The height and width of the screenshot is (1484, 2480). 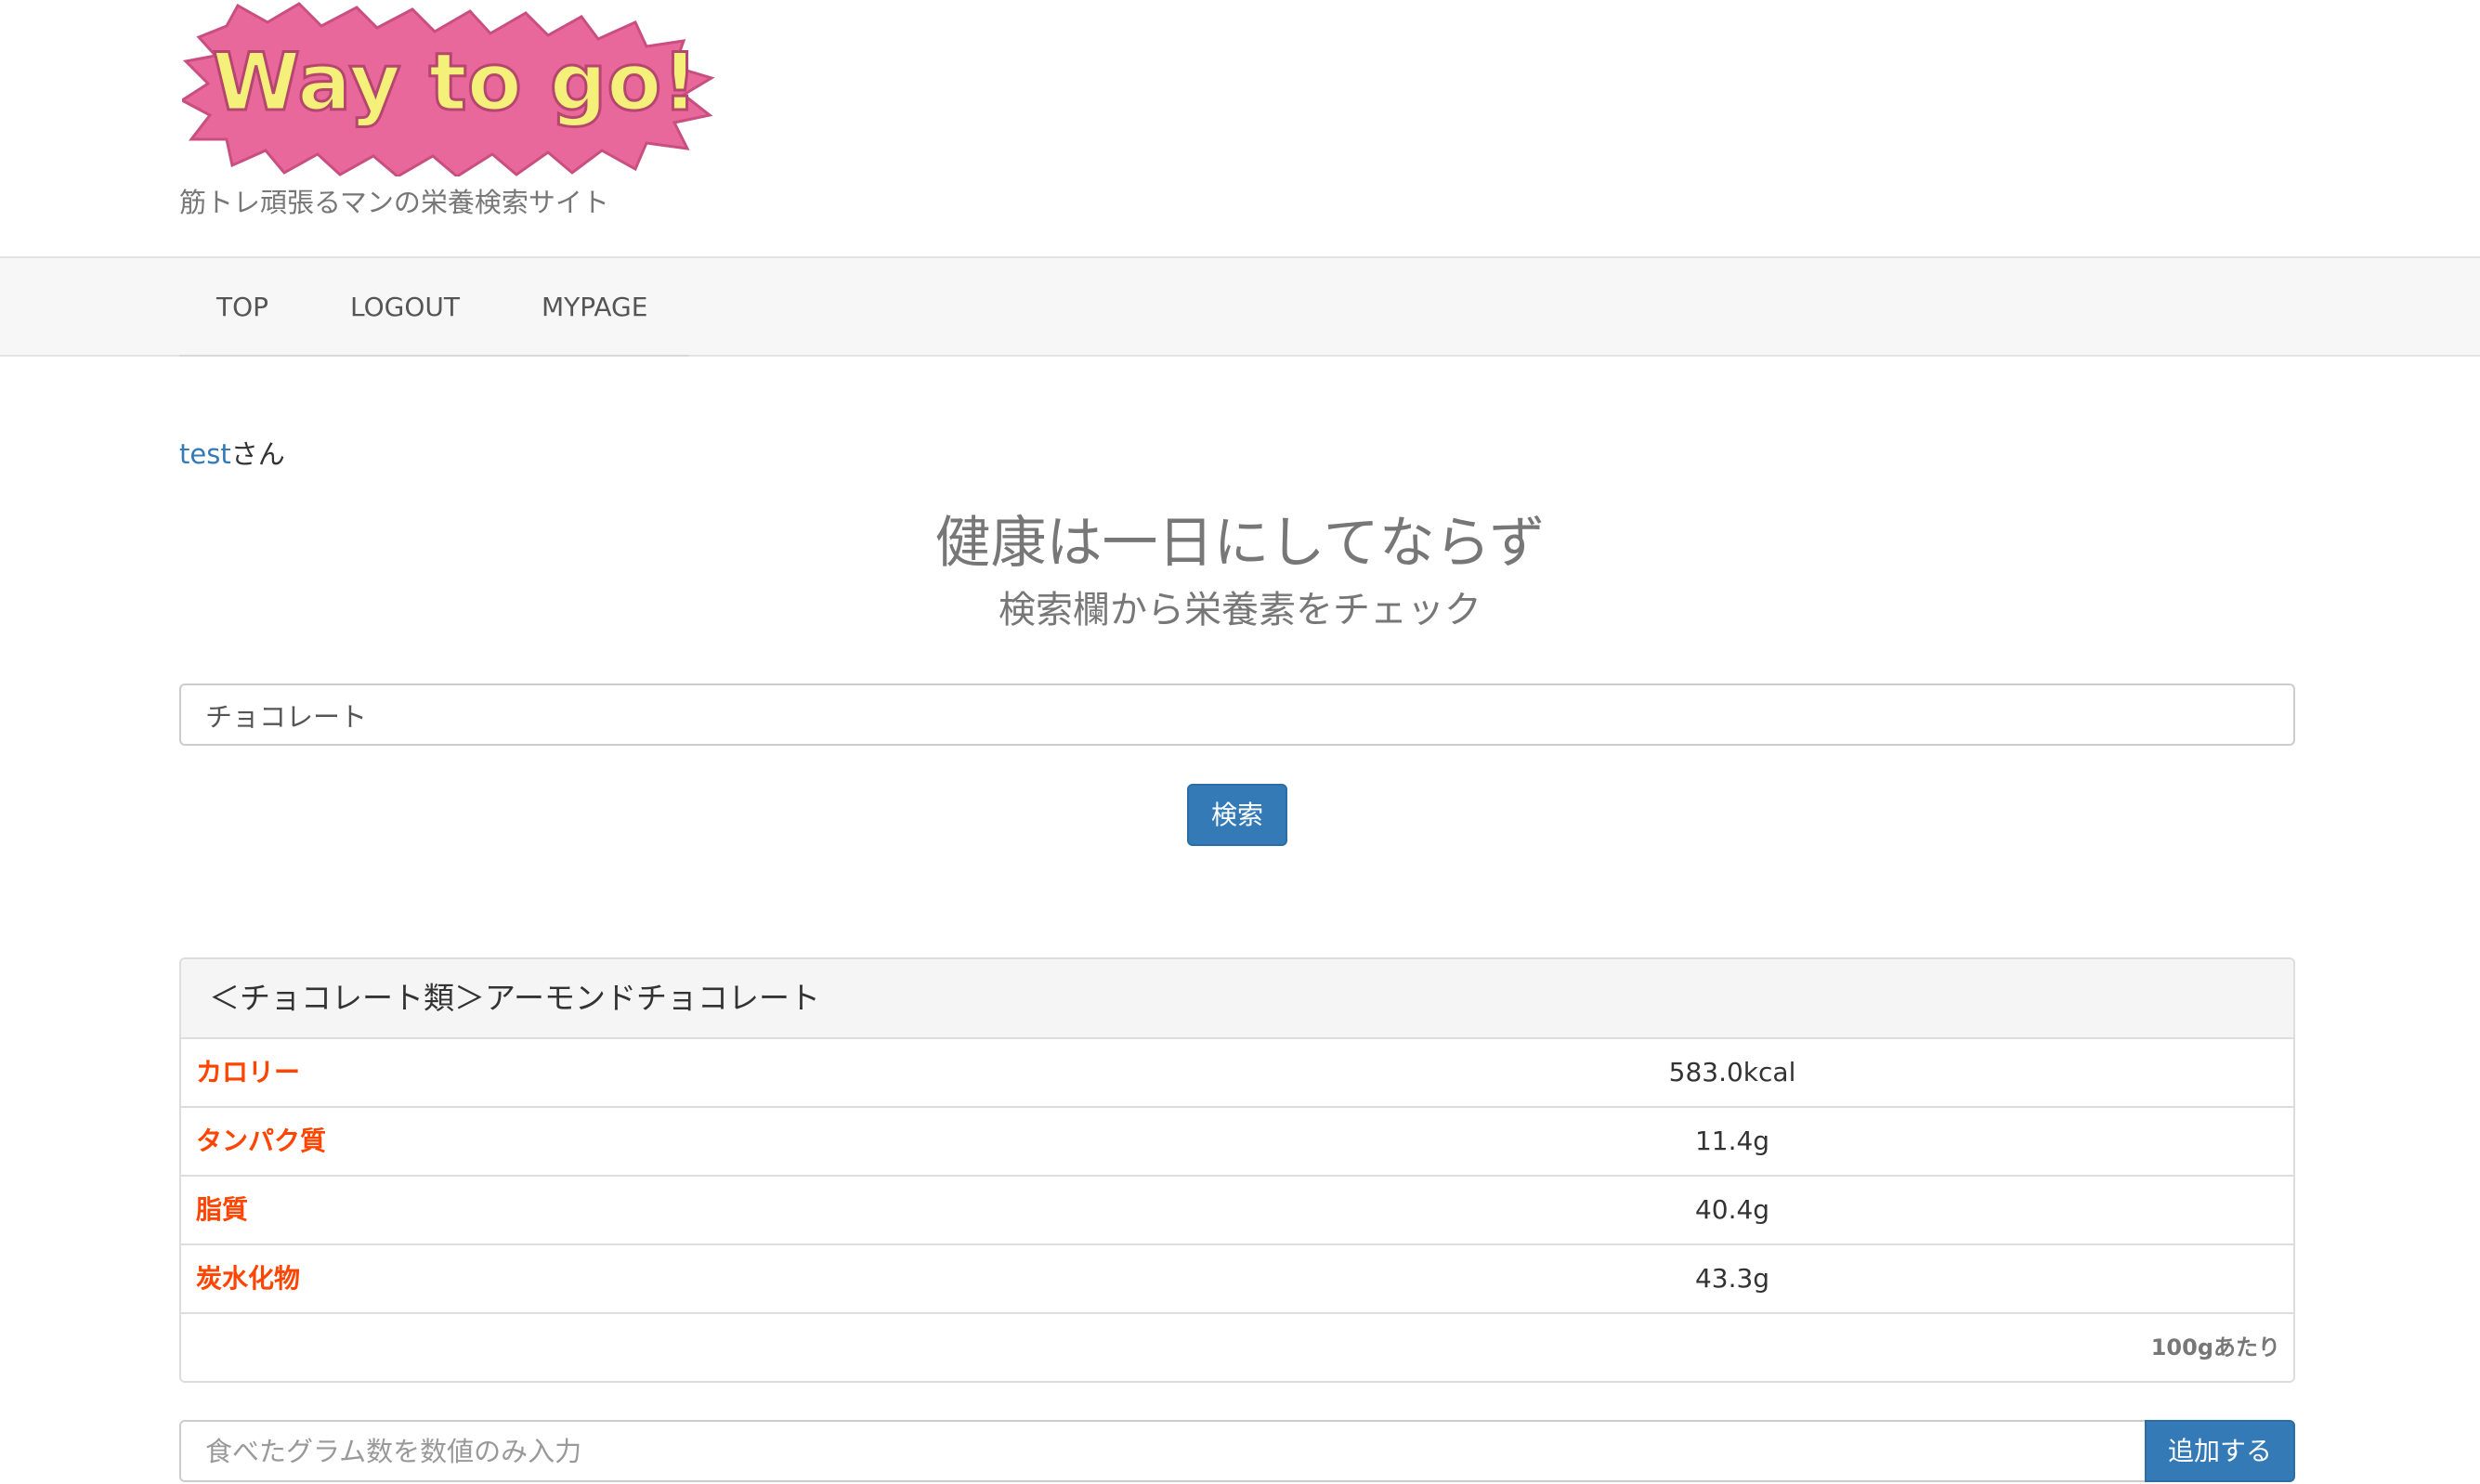 I want to click on greeting-suffix: さん, so click(x=258, y=454).